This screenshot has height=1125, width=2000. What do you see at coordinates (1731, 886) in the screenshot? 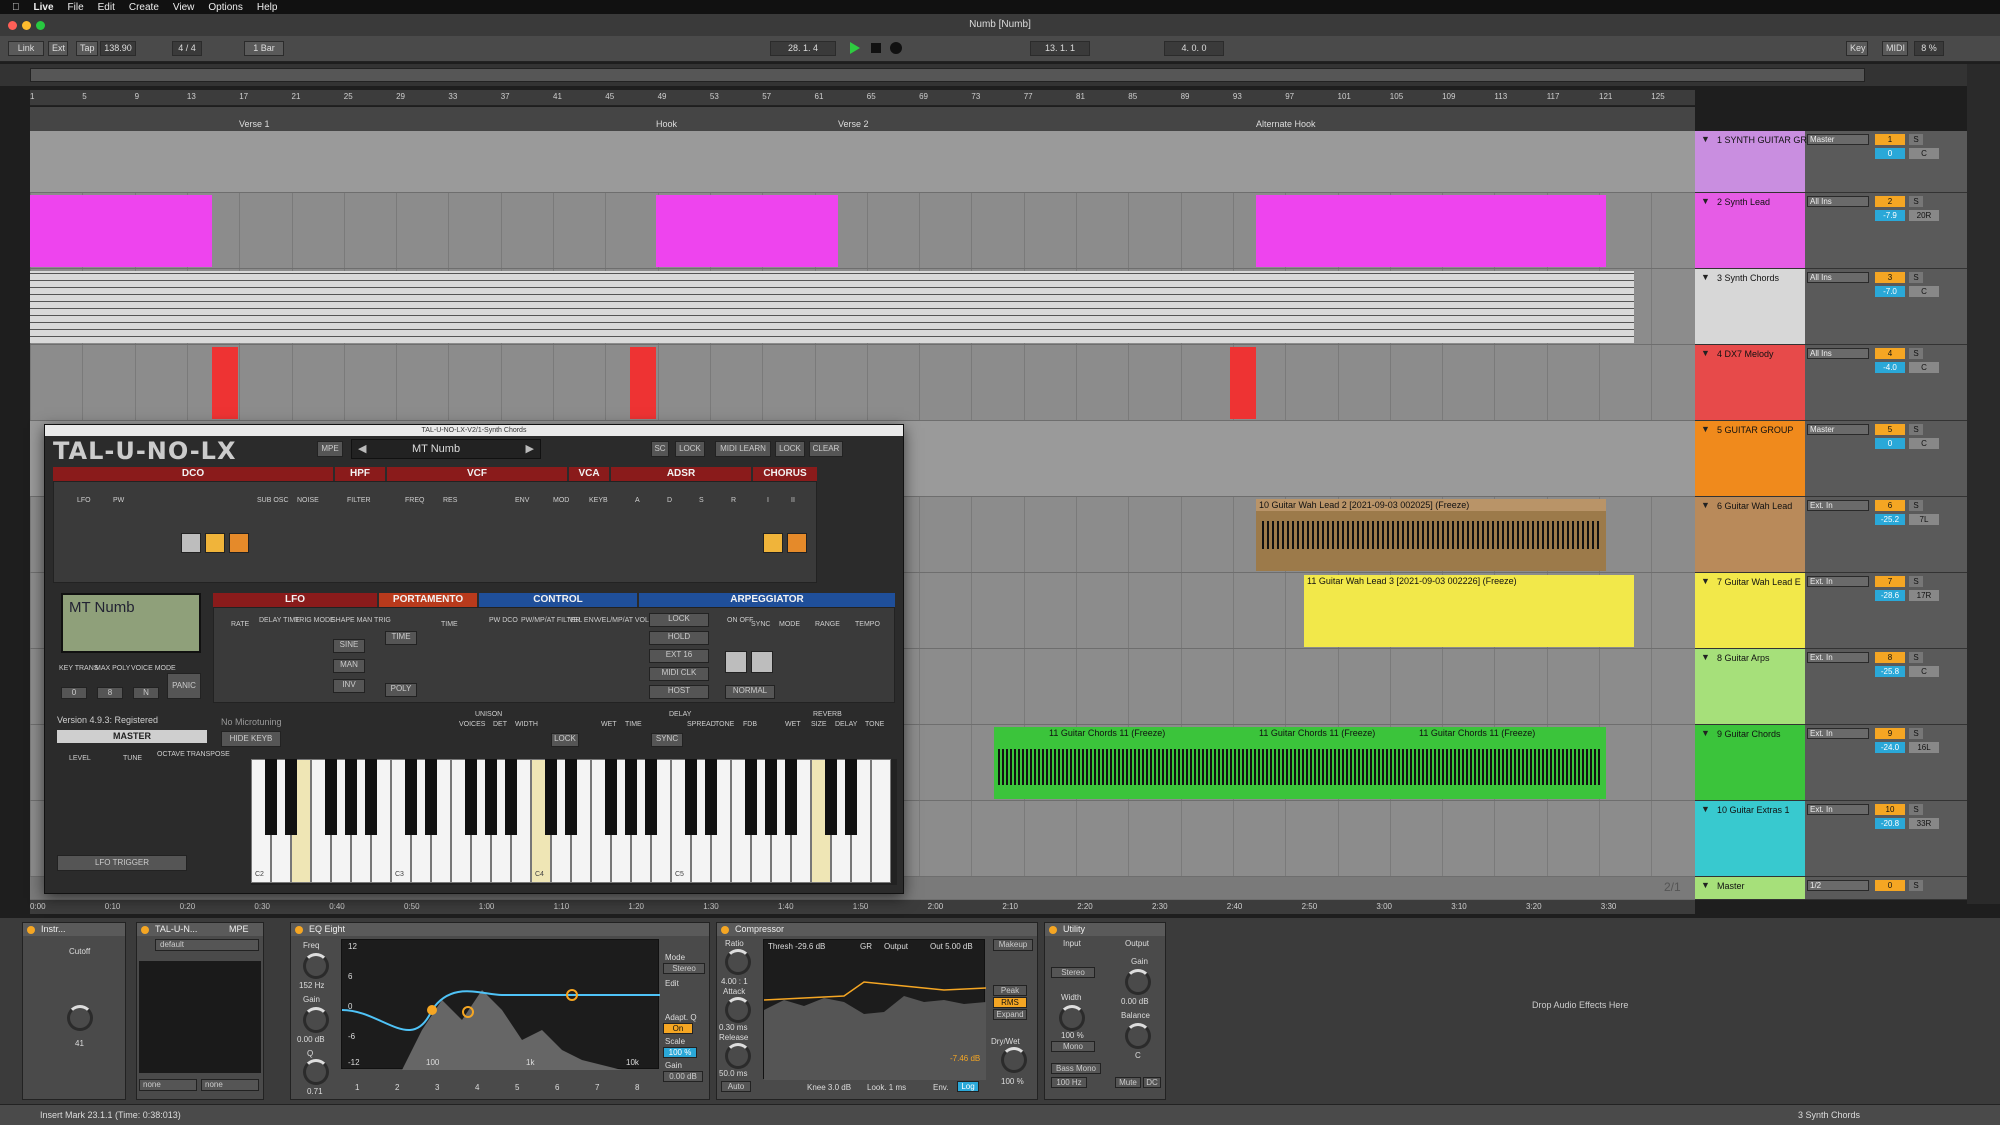
I see `track-name: Master` at bounding box center [1731, 886].